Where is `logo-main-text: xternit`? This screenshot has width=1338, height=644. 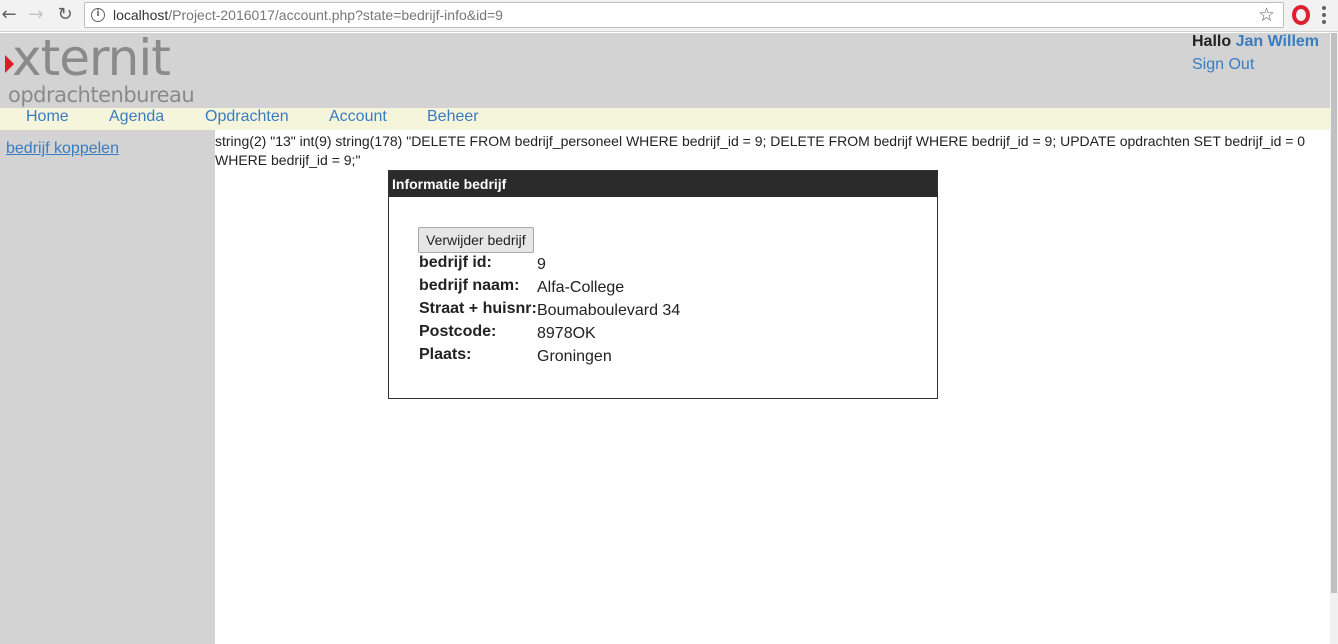 logo-main-text: xternit is located at coordinates (91, 58).